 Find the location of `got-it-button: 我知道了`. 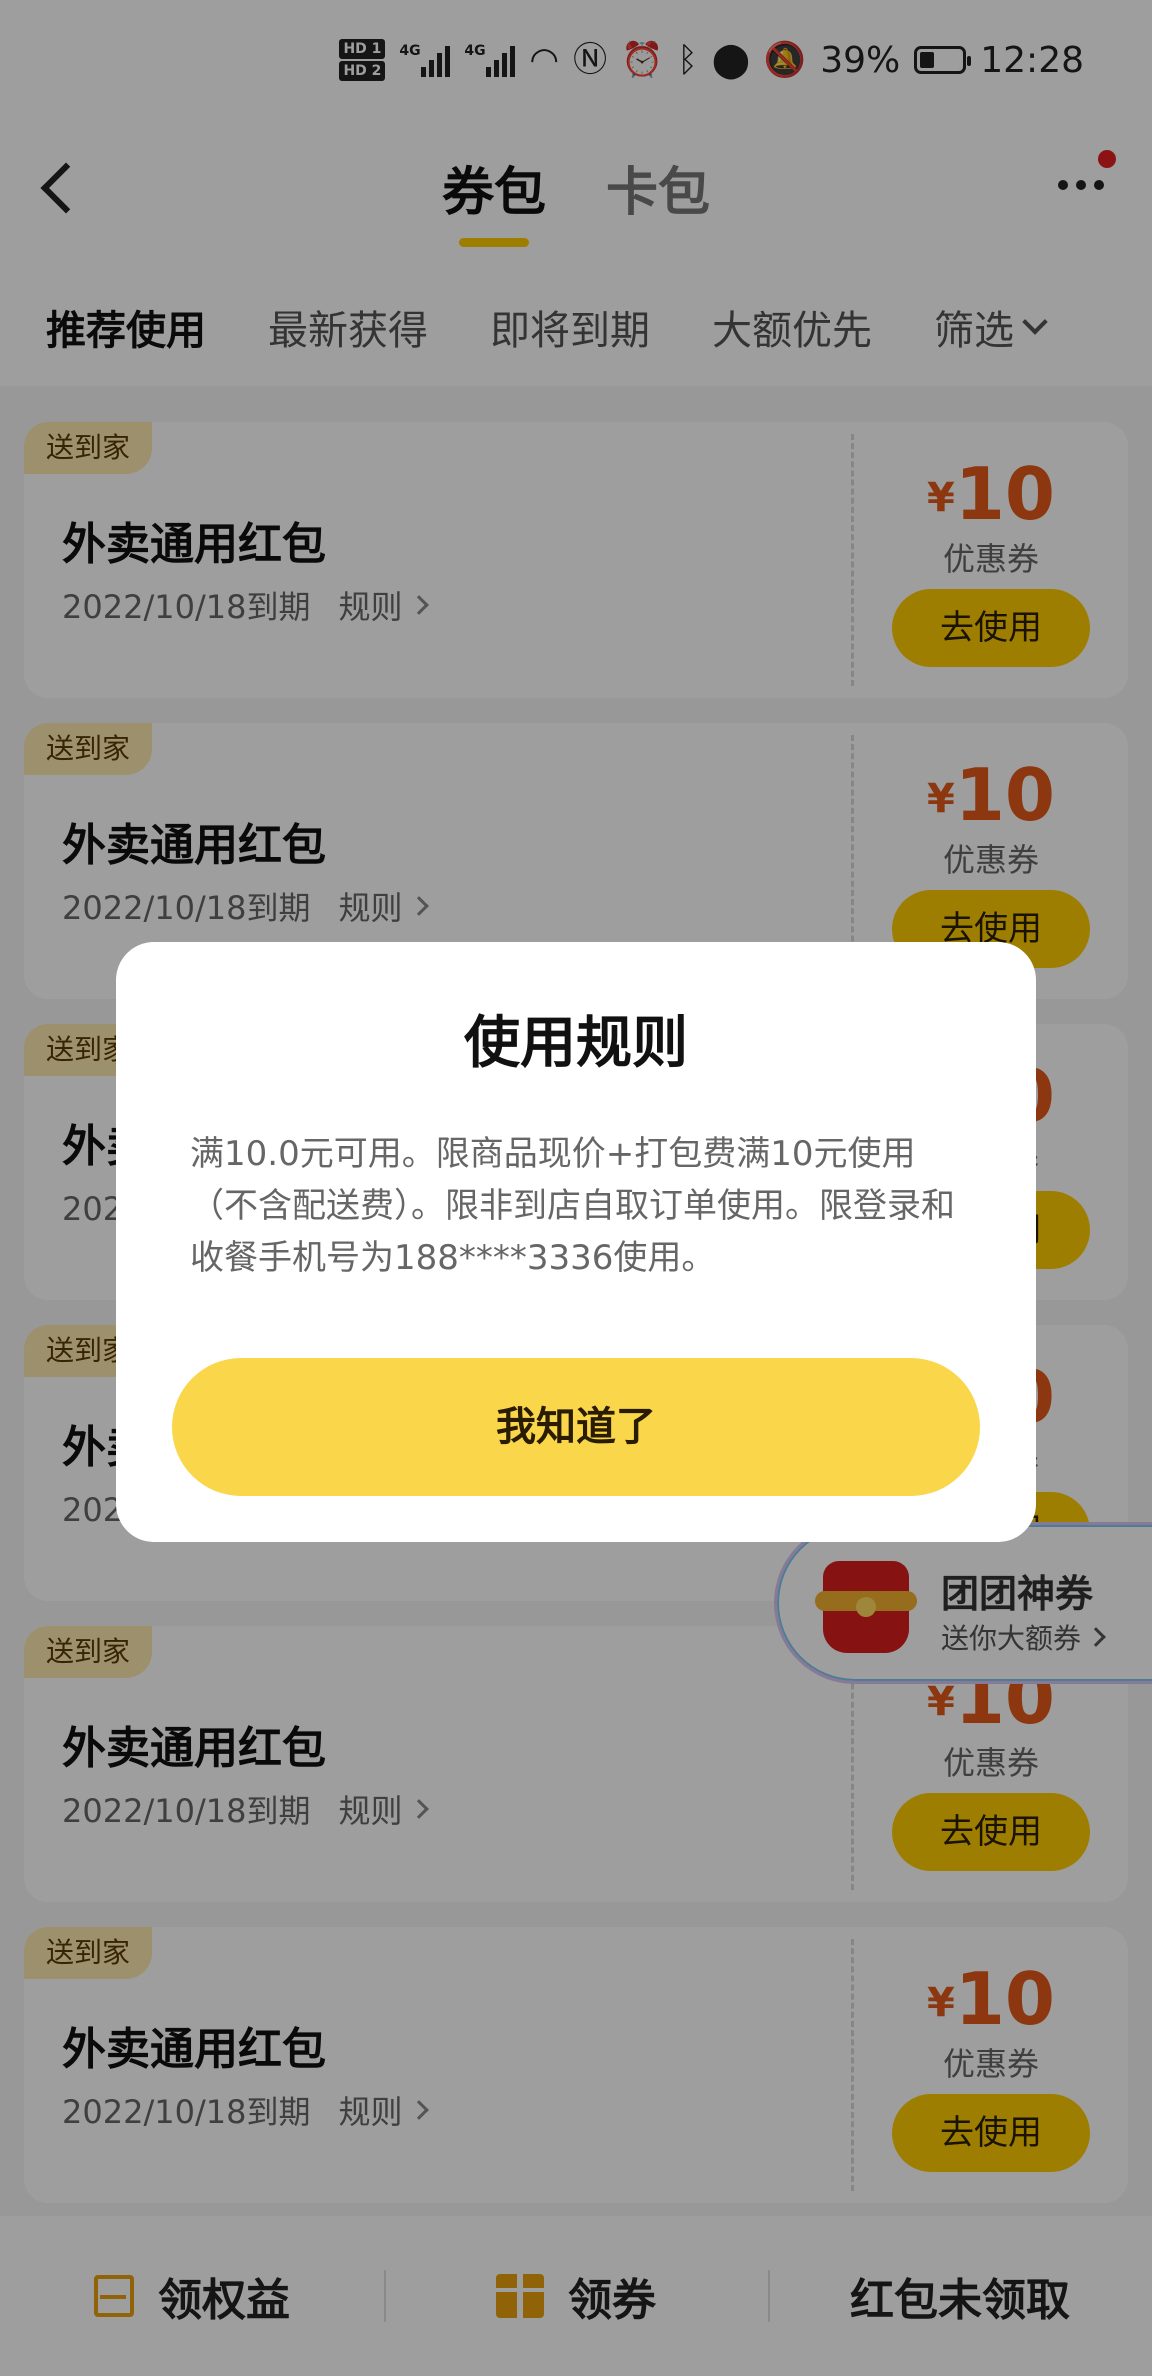

got-it-button: 我知道了 is located at coordinates (576, 1427).